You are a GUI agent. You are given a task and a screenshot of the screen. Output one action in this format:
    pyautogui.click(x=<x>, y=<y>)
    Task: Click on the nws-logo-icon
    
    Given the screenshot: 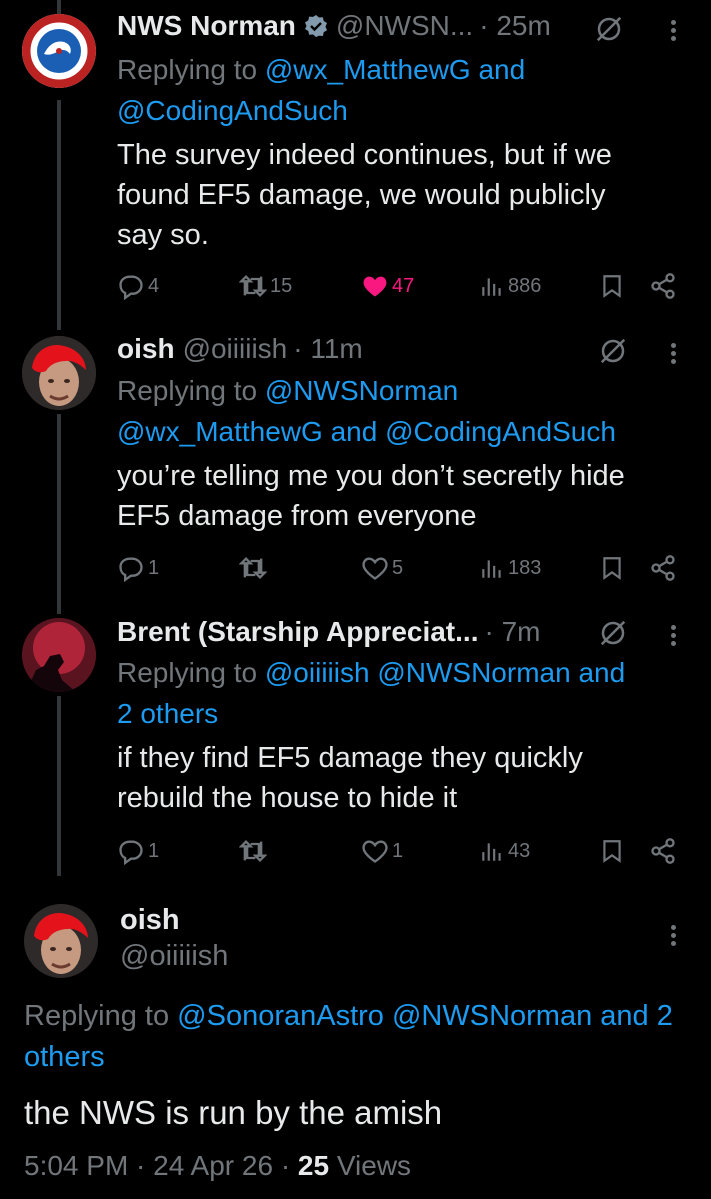 What is the action you would take?
    pyautogui.click(x=59, y=51)
    